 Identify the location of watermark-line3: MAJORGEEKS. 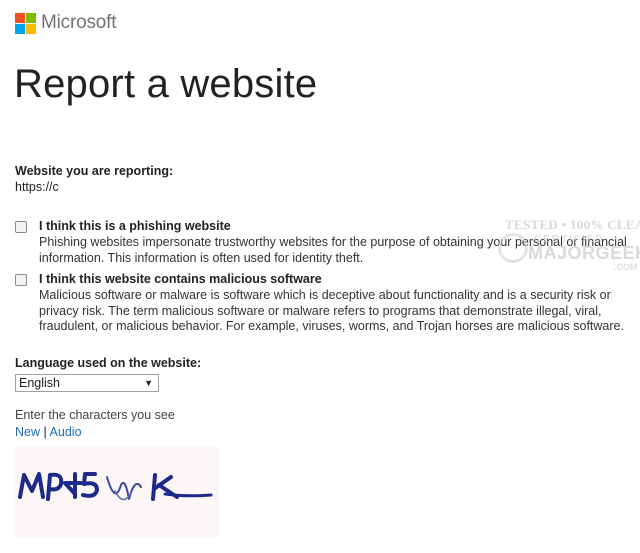
(584, 253).